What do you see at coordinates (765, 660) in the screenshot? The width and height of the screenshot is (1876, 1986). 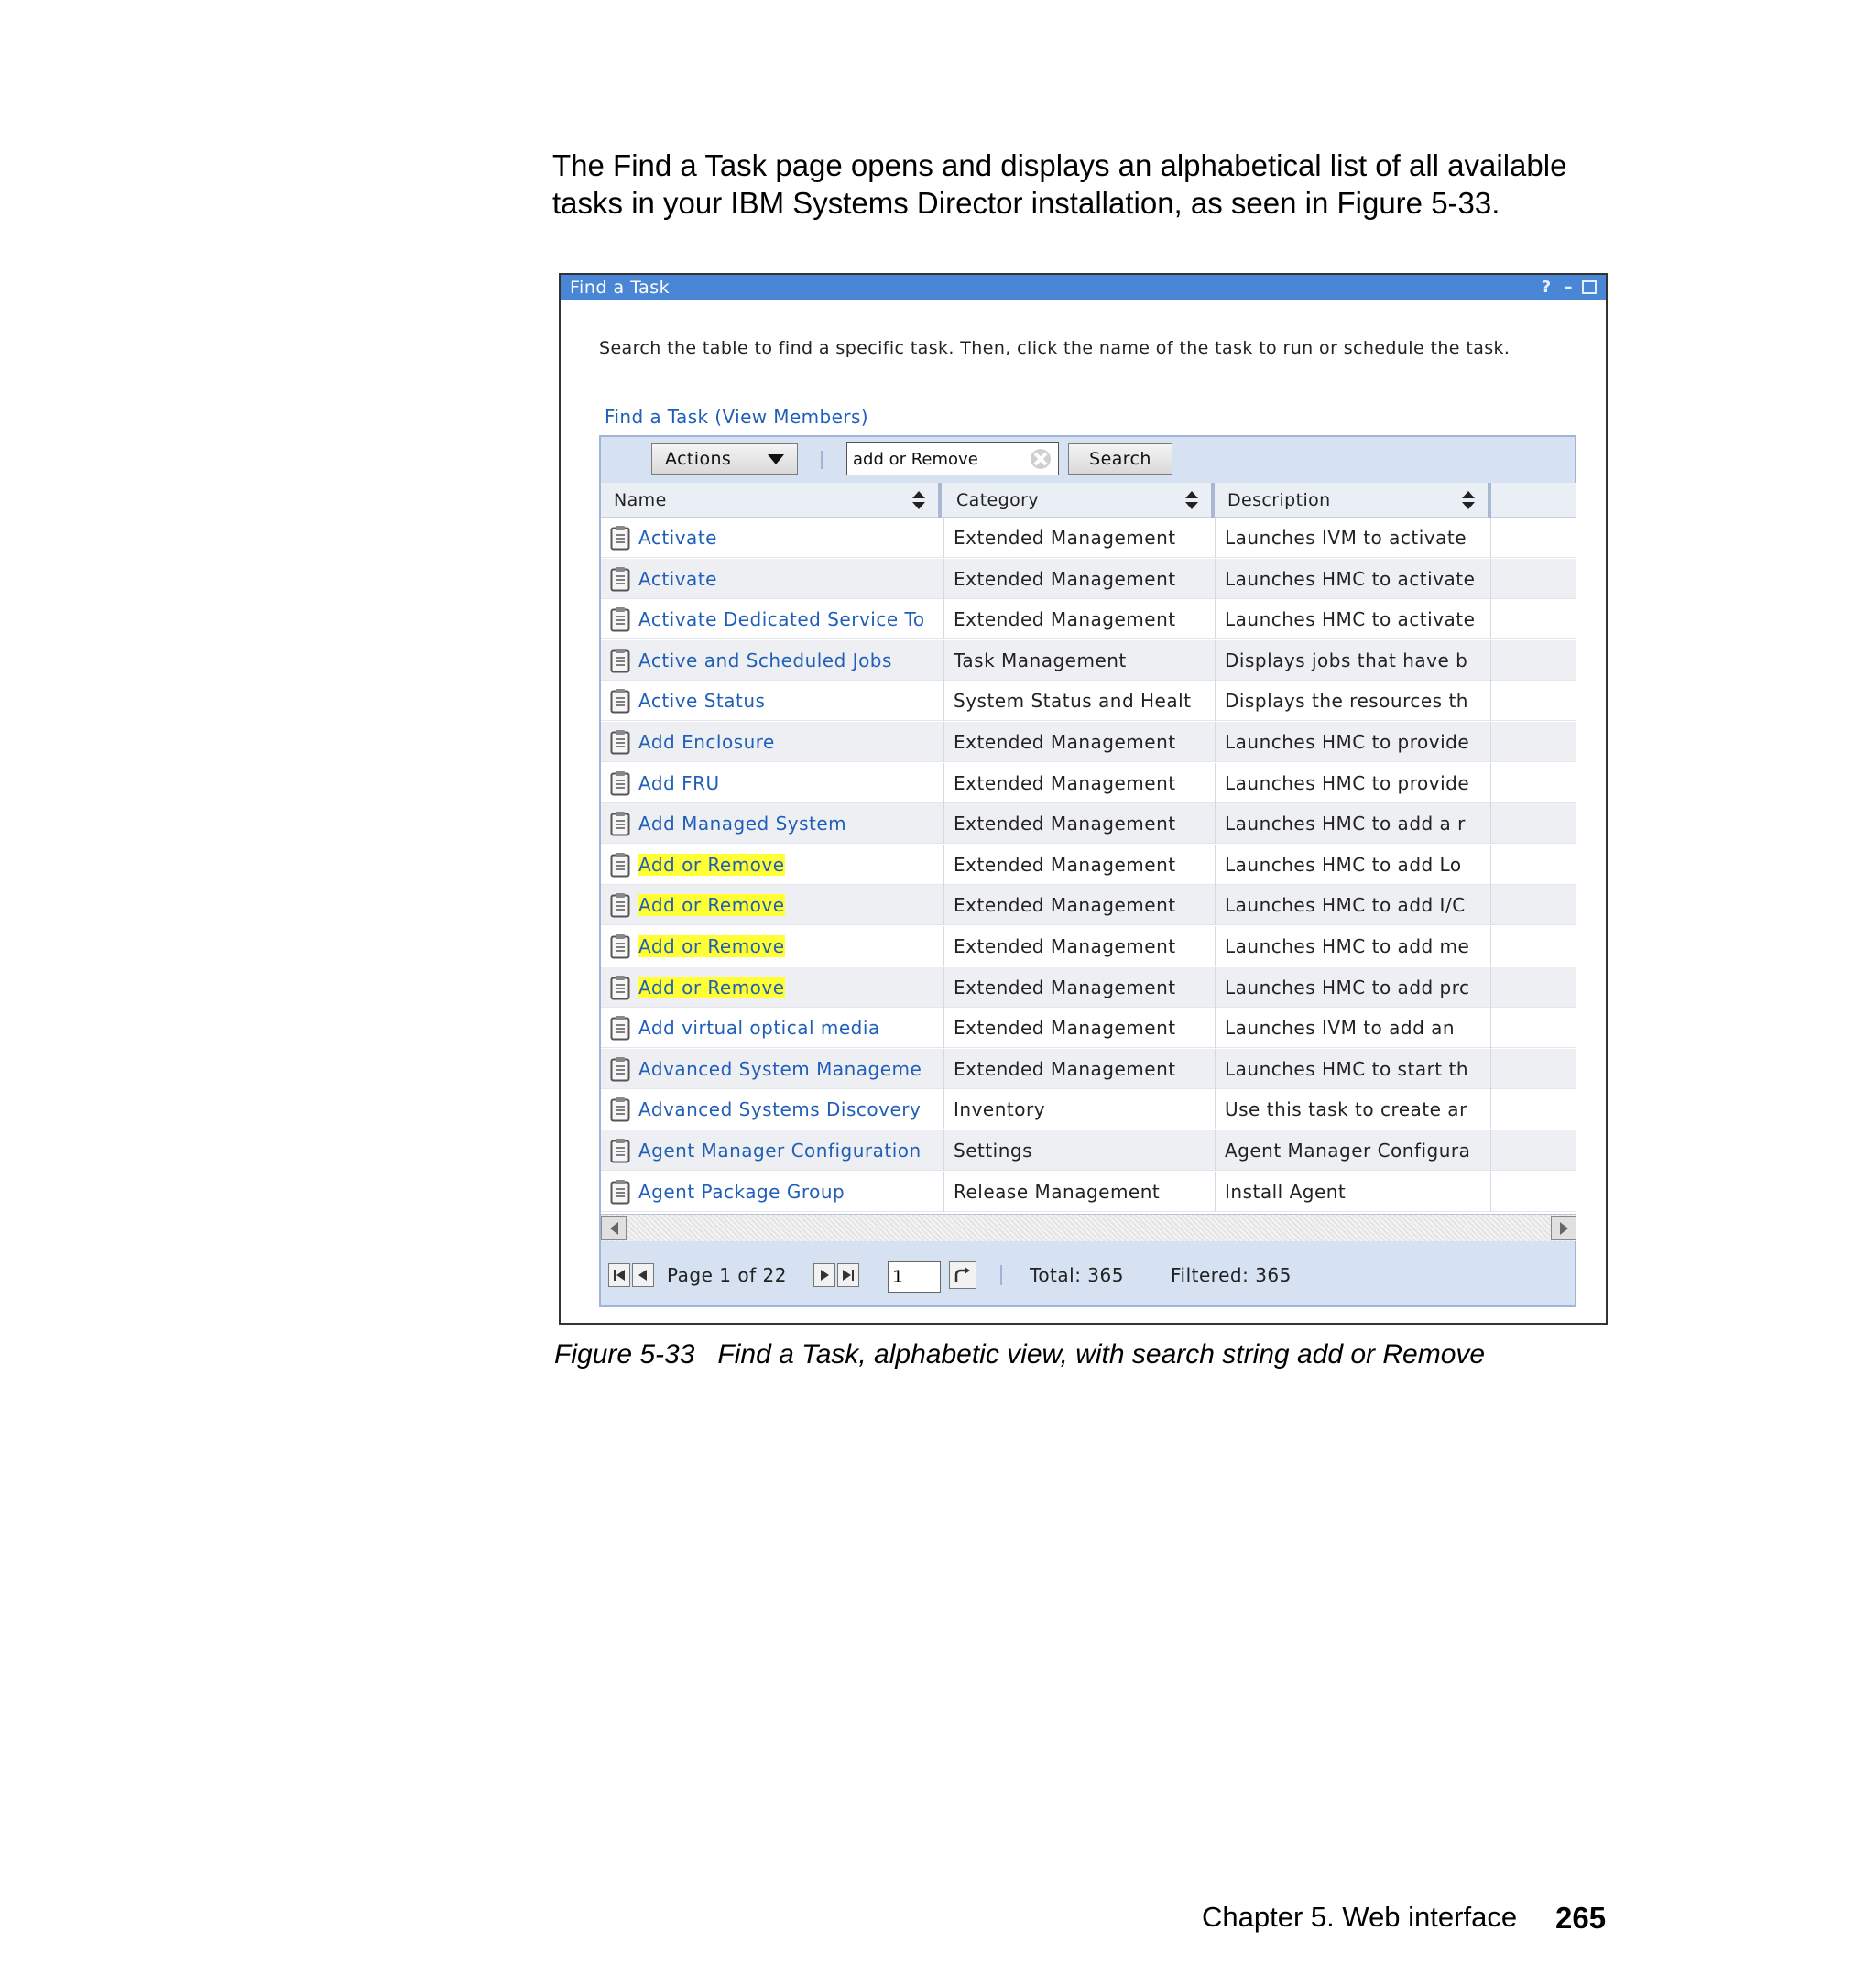 I see `task-name-link: Active and Scheduled Jobs` at bounding box center [765, 660].